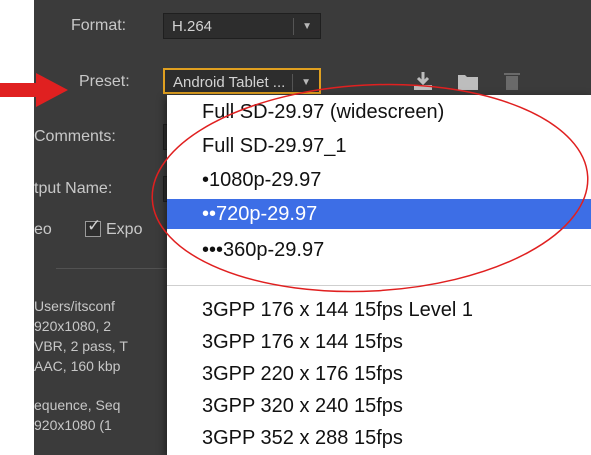  What do you see at coordinates (379, 214) in the screenshot?
I see `menu-item-selected: ••720p-29.97` at bounding box center [379, 214].